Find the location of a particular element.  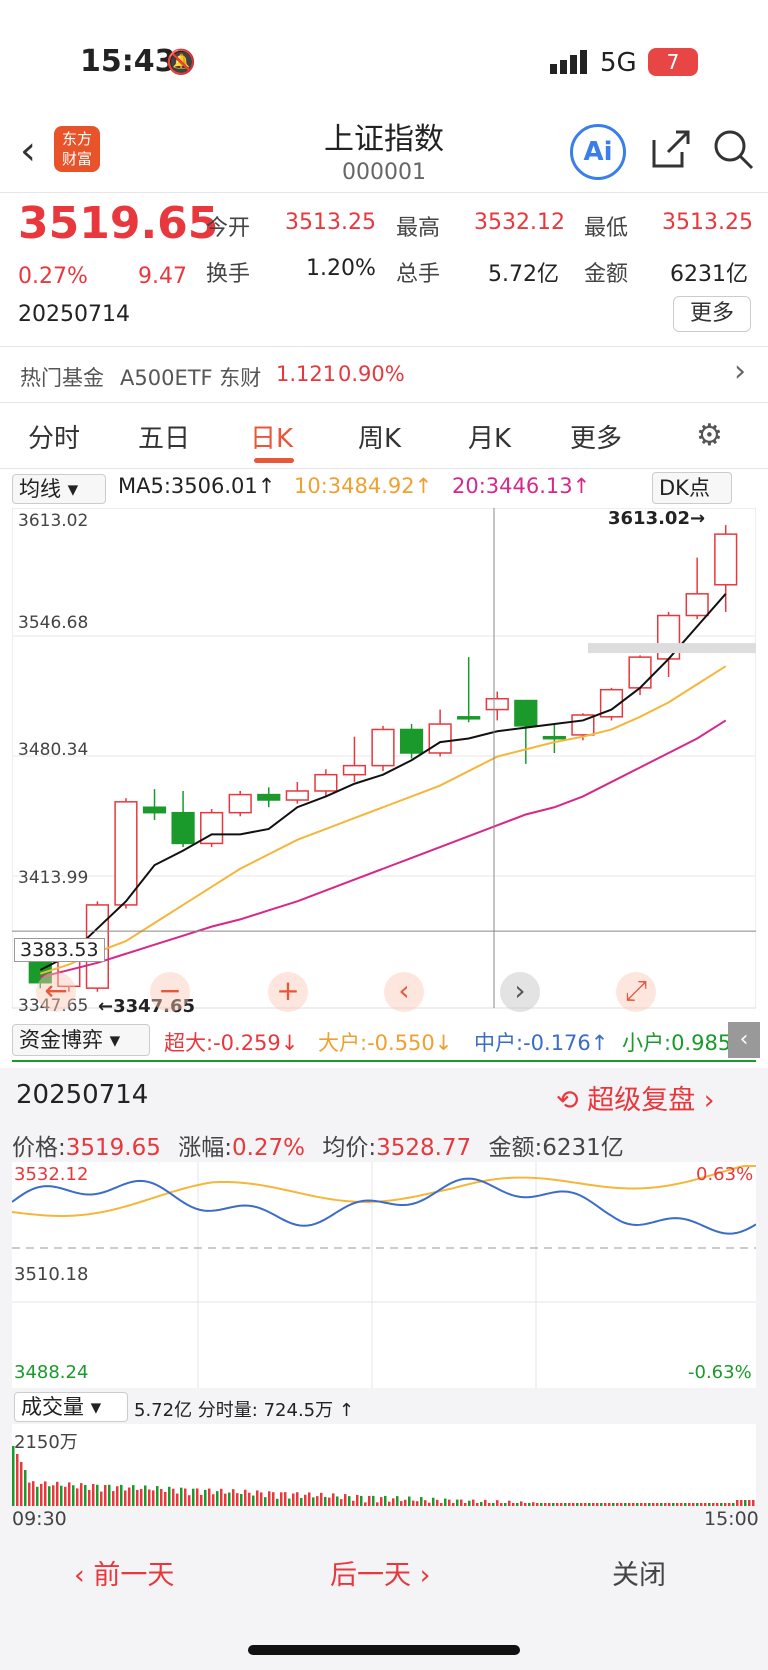

more-button: 更多 is located at coordinates (712, 314).